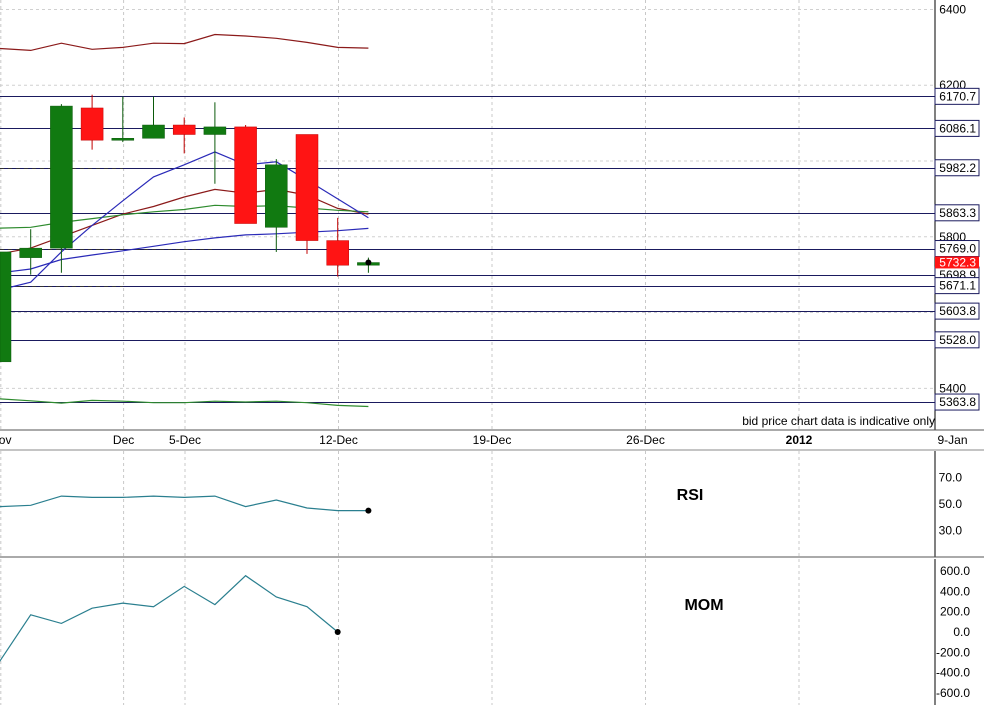 This screenshot has height=705, width=984. Describe the element at coordinates (838, 421) in the screenshot. I see `disclaimer-note: bid price chart data is indicative only` at that location.